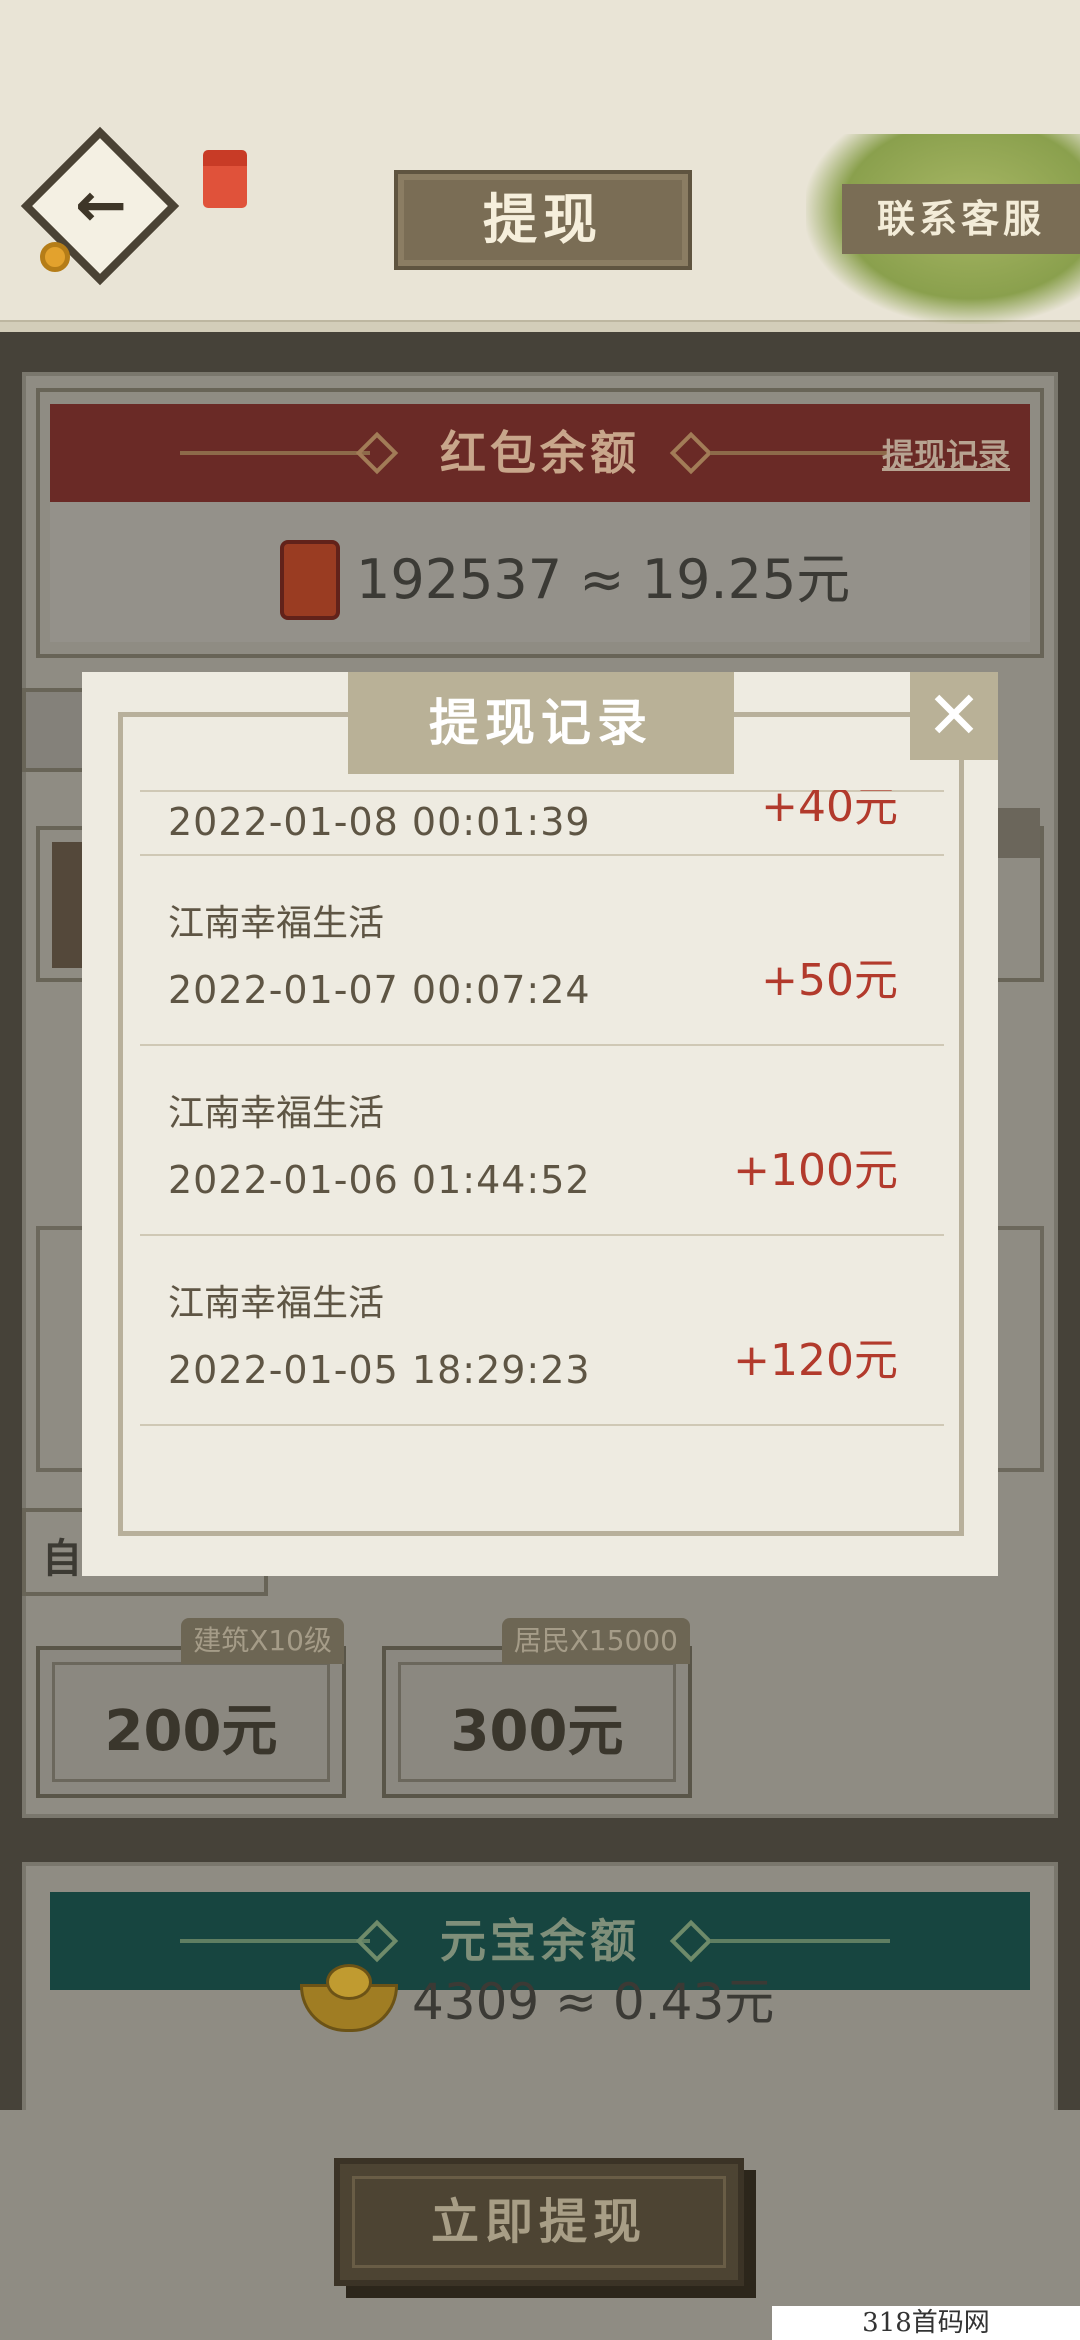  I want to click on ingot-top, so click(349, 1982).